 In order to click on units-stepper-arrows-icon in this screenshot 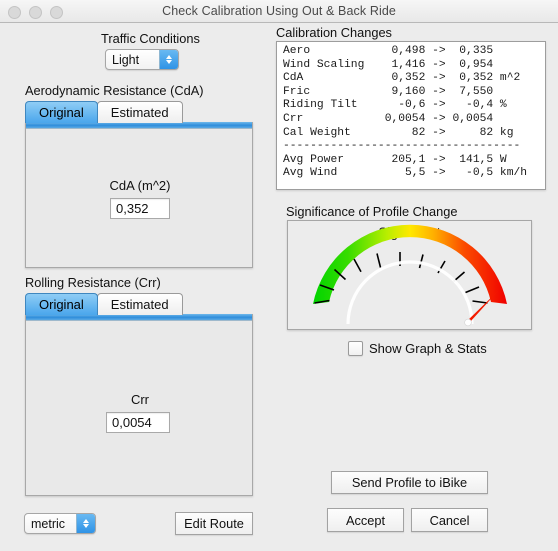, I will do `click(85, 523)`.